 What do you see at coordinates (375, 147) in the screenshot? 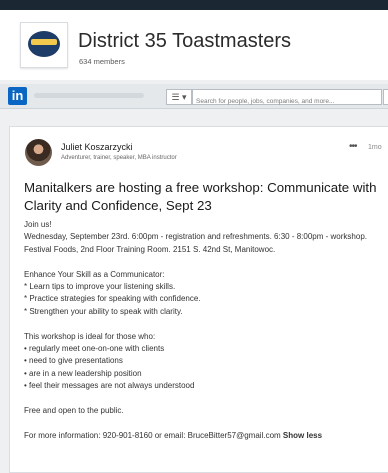
I see `post-timestamp: 1mo` at bounding box center [375, 147].